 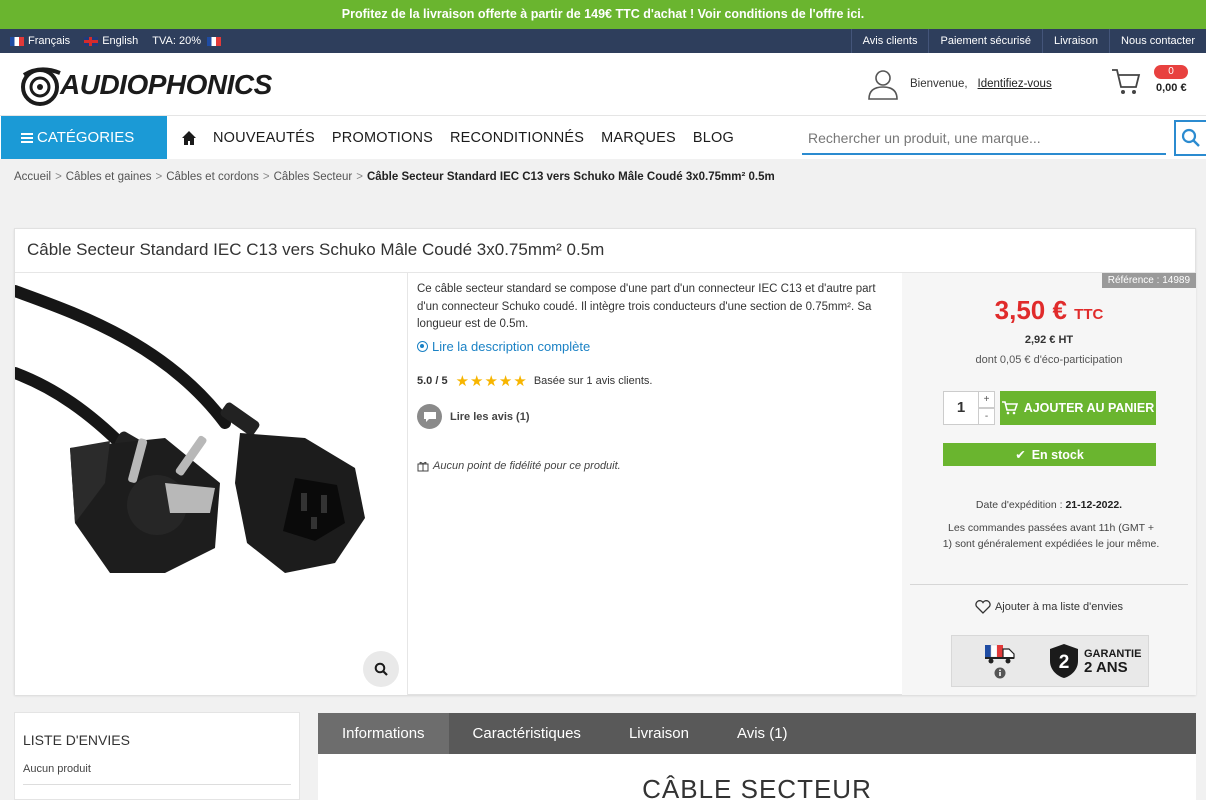 I want to click on lang-fr-label: Français, so click(x=49, y=41).